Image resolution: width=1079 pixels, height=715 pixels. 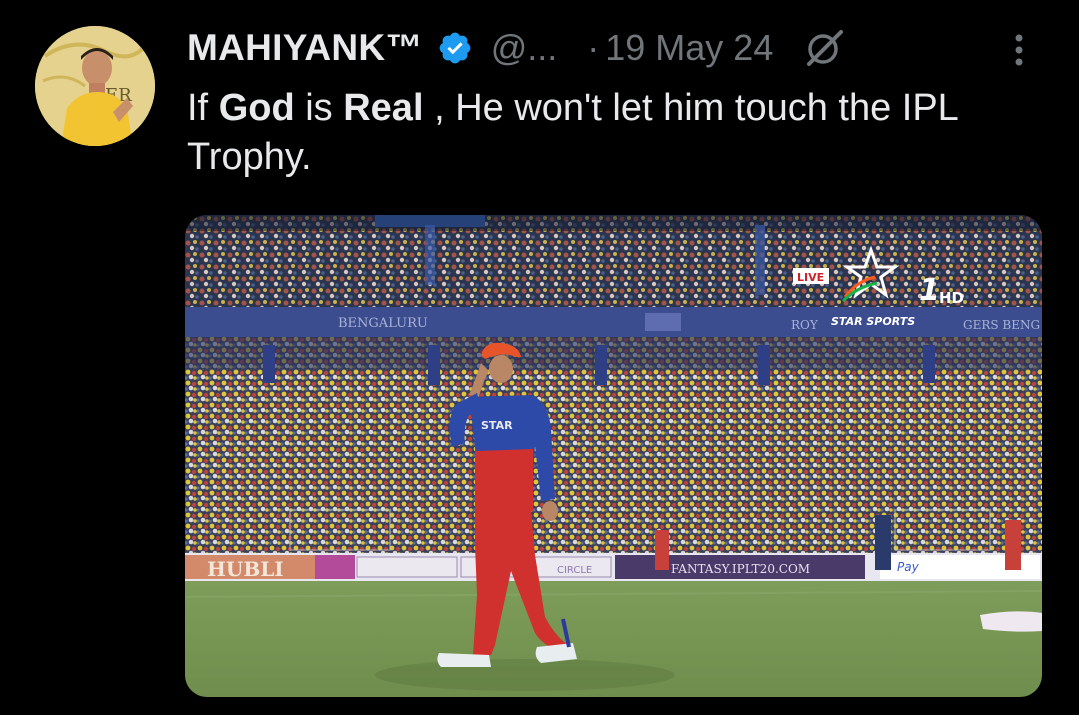 What do you see at coordinates (1001, 325) in the screenshot?
I see `banner-partial-right: GERS BENG` at bounding box center [1001, 325].